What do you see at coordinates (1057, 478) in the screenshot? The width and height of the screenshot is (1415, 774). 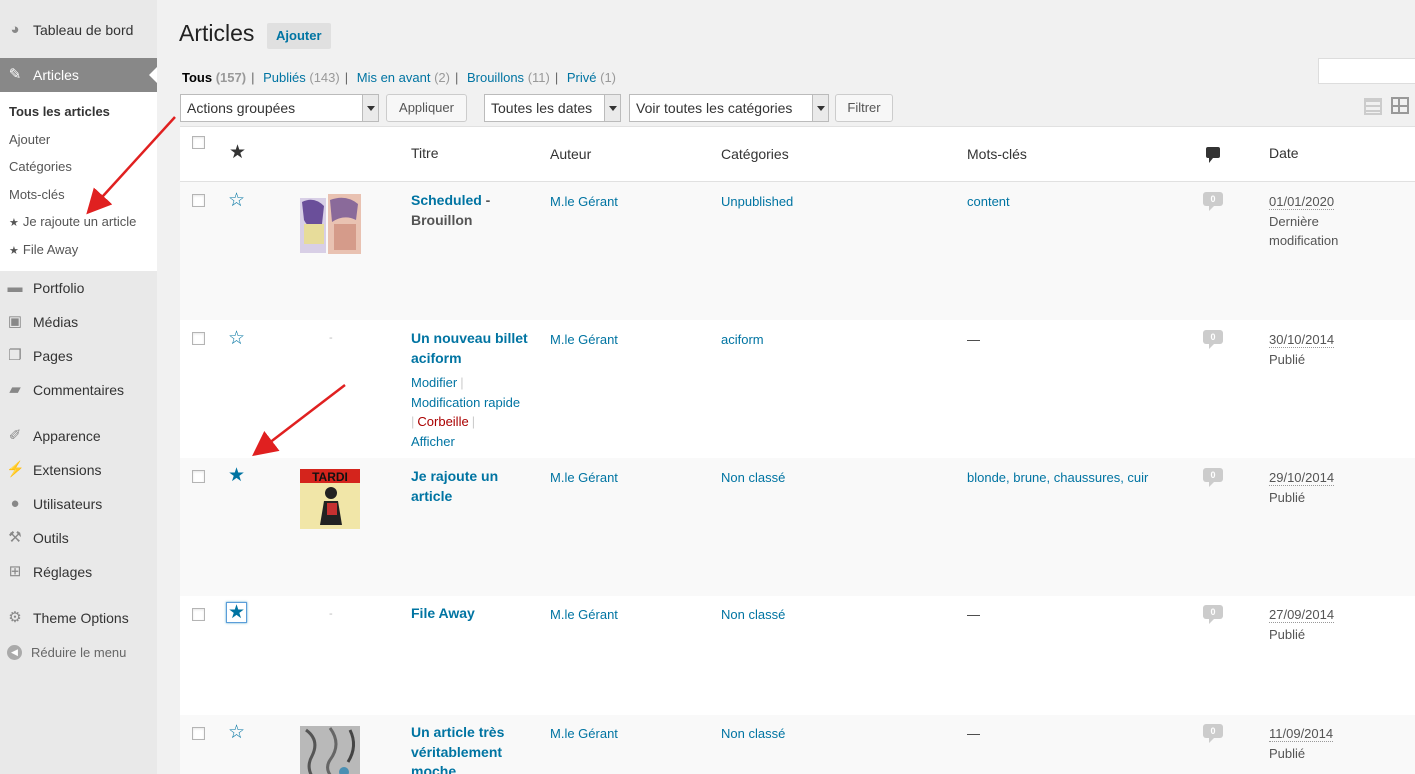 I see `post-tags: blonde, brune, chaussures, cuir` at bounding box center [1057, 478].